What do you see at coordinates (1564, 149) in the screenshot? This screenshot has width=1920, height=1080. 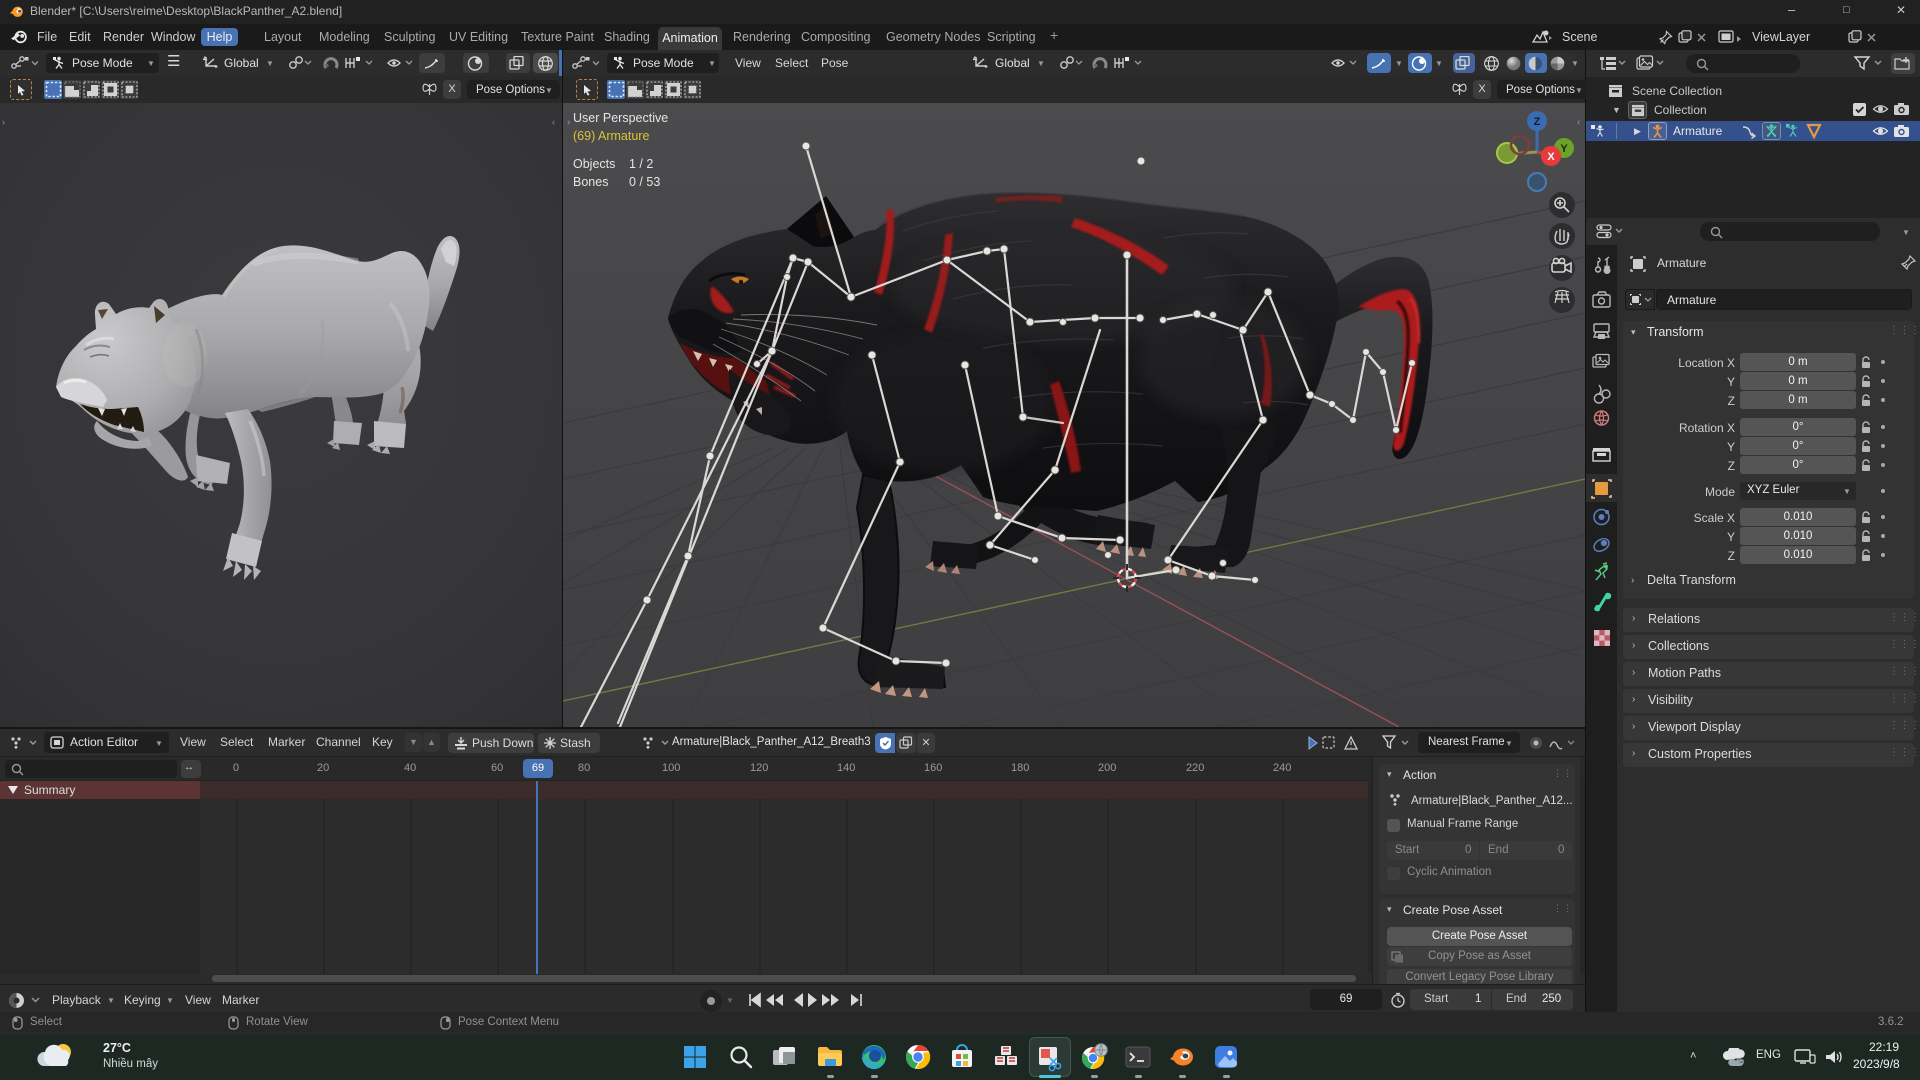 I see `svg-text: Y` at bounding box center [1564, 149].